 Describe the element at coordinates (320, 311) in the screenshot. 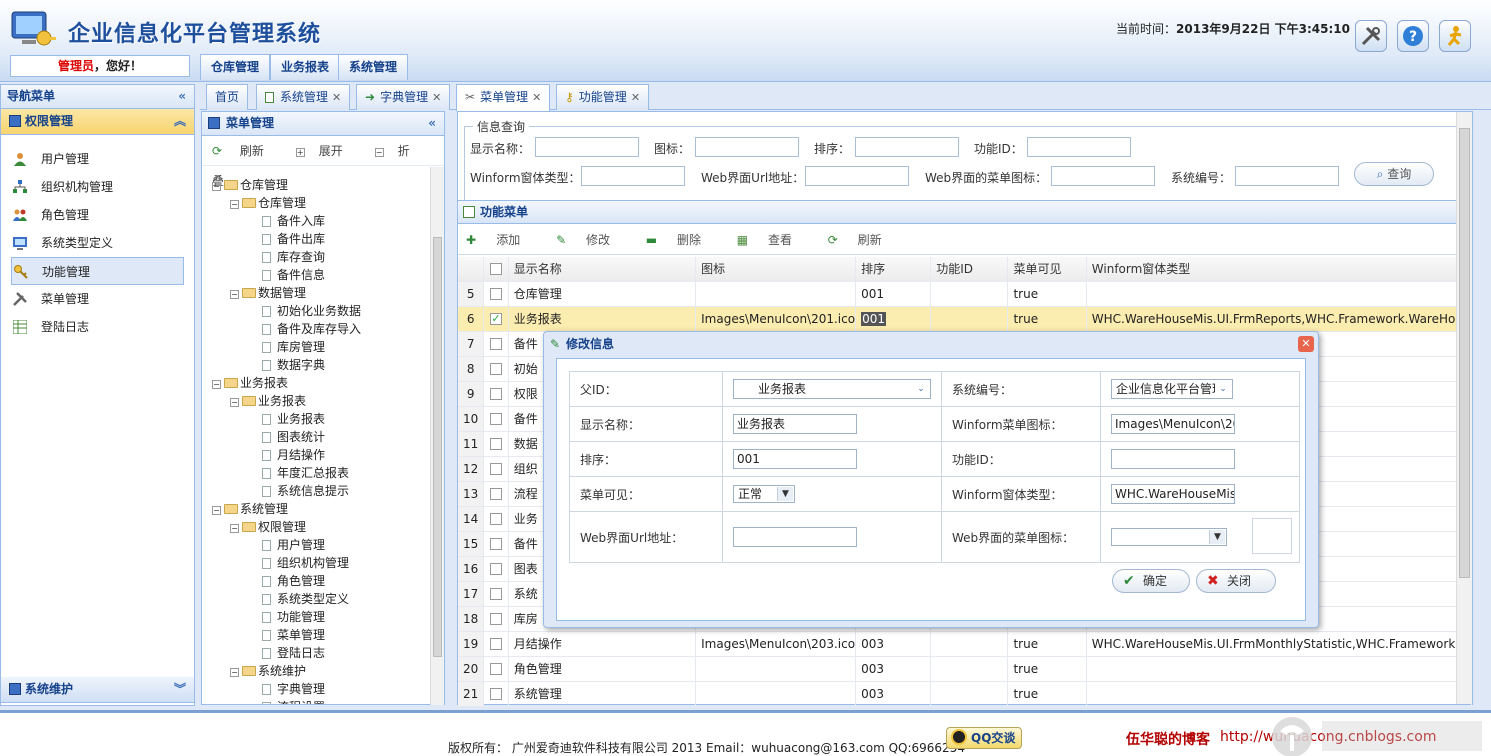

I see `tree-node: 初始化业务数据` at that location.